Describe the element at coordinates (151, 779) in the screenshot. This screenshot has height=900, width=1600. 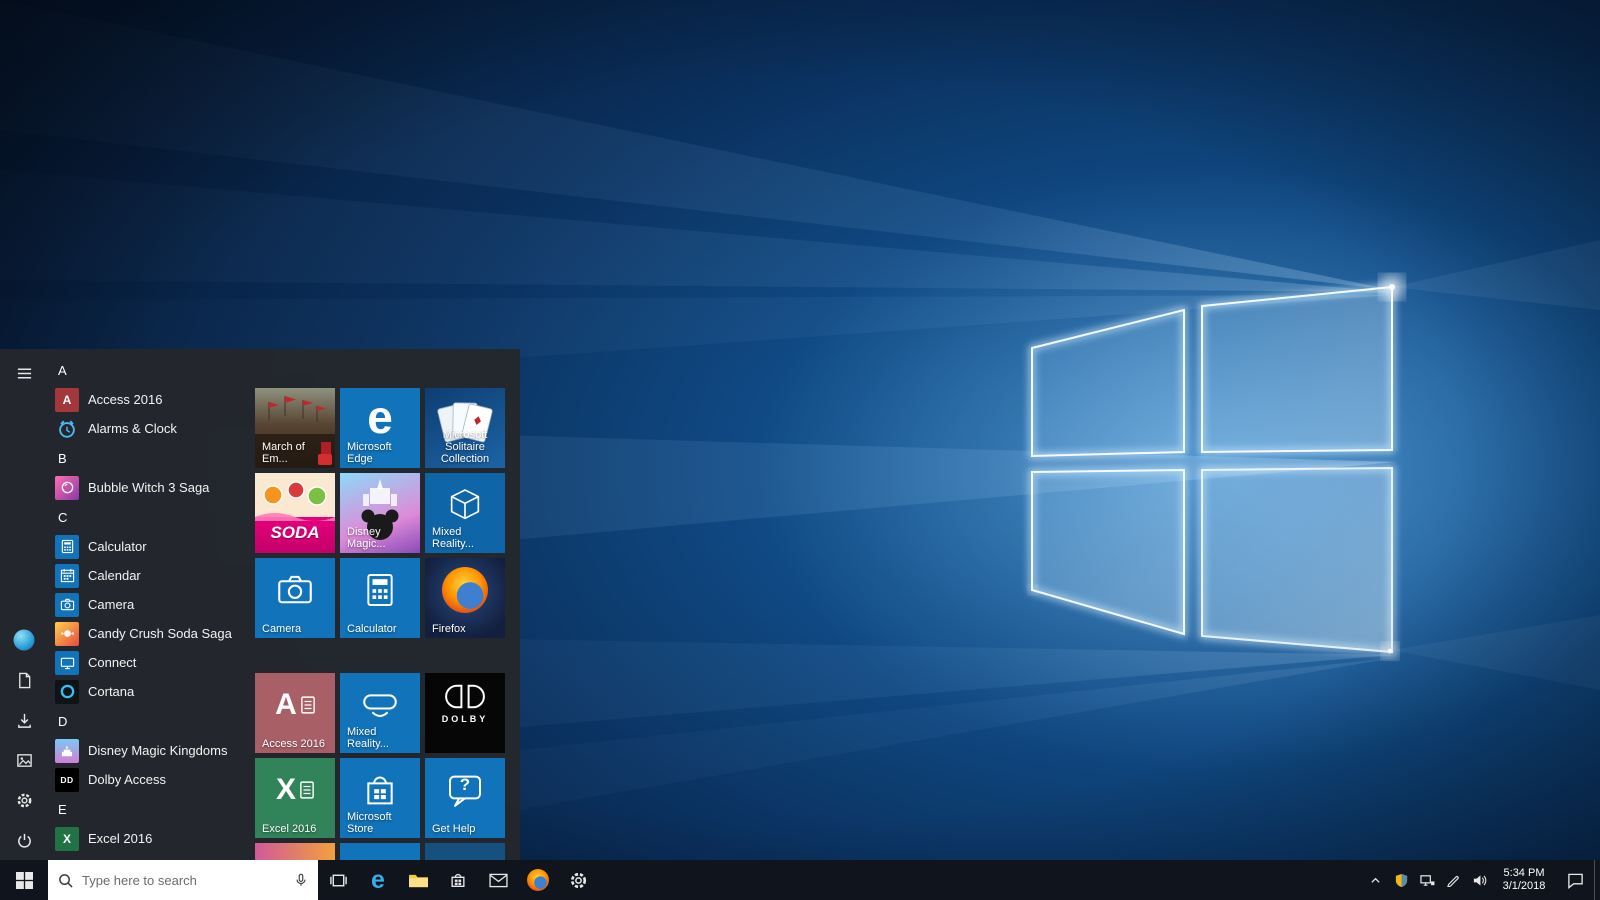
I see `app-item-dolby-access: DD Dolby Access` at that location.